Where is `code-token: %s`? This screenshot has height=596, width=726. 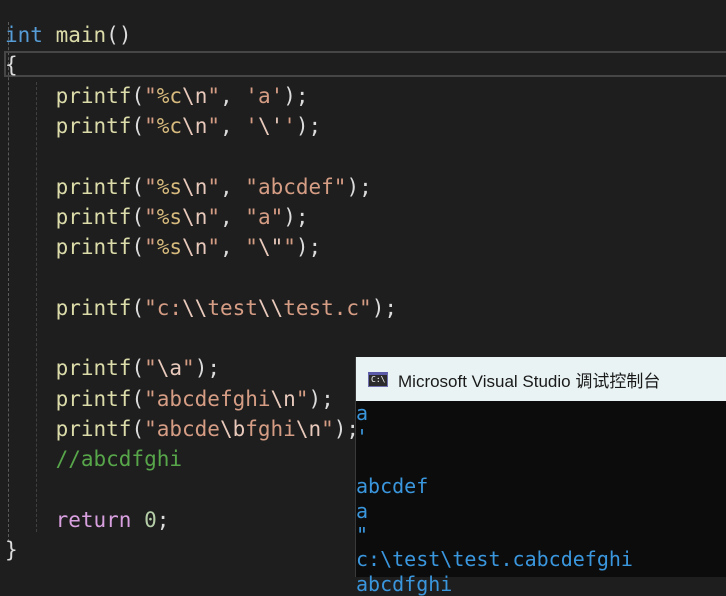 code-token: %s is located at coordinates (169, 247).